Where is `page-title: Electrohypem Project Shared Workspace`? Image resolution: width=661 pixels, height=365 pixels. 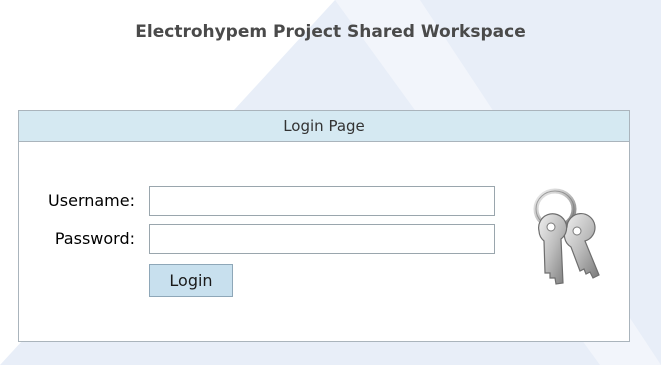 page-title: Electrohypem Project Shared Workspace is located at coordinates (330, 32).